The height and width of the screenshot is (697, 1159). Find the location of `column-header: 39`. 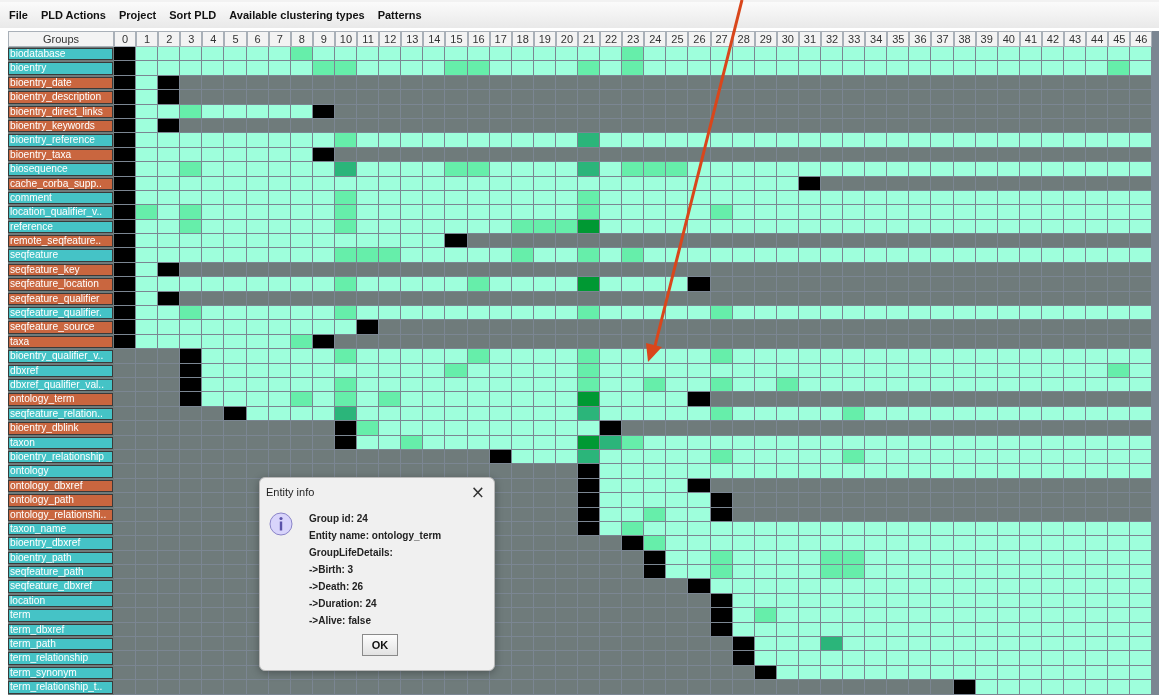

column-header: 39 is located at coordinates (986, 39).